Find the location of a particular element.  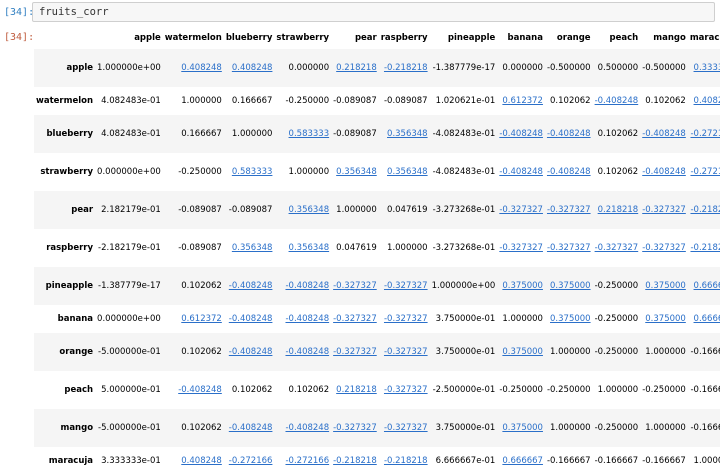

code-editor: fruits_corr is located at coordinates (373, 12).